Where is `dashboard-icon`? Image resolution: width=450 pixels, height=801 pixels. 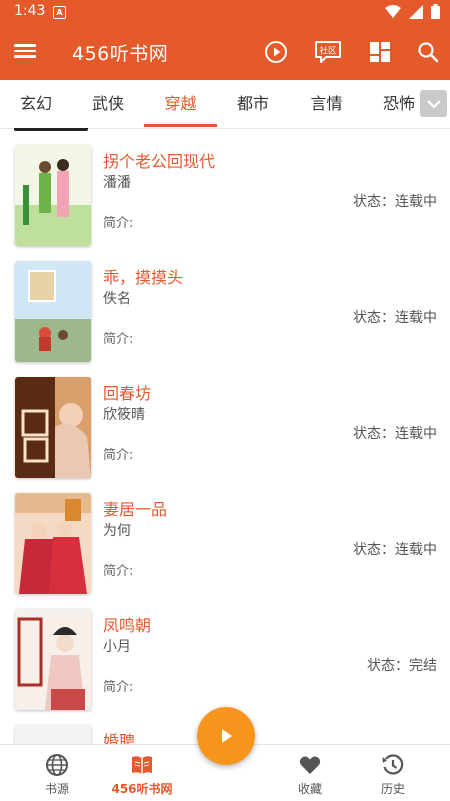
dashboard-icon is located at coordinates (380, 52).